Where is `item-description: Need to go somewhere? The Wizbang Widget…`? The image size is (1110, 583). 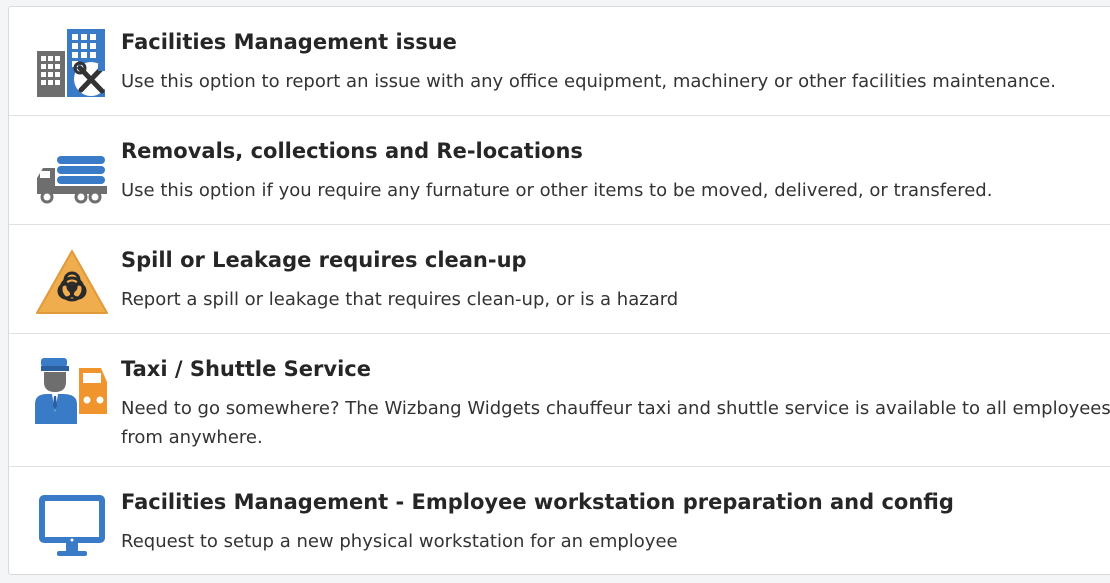
item-description: Need to go somewhere? The Wizbang Widget… is located at coordinates (615, 423).